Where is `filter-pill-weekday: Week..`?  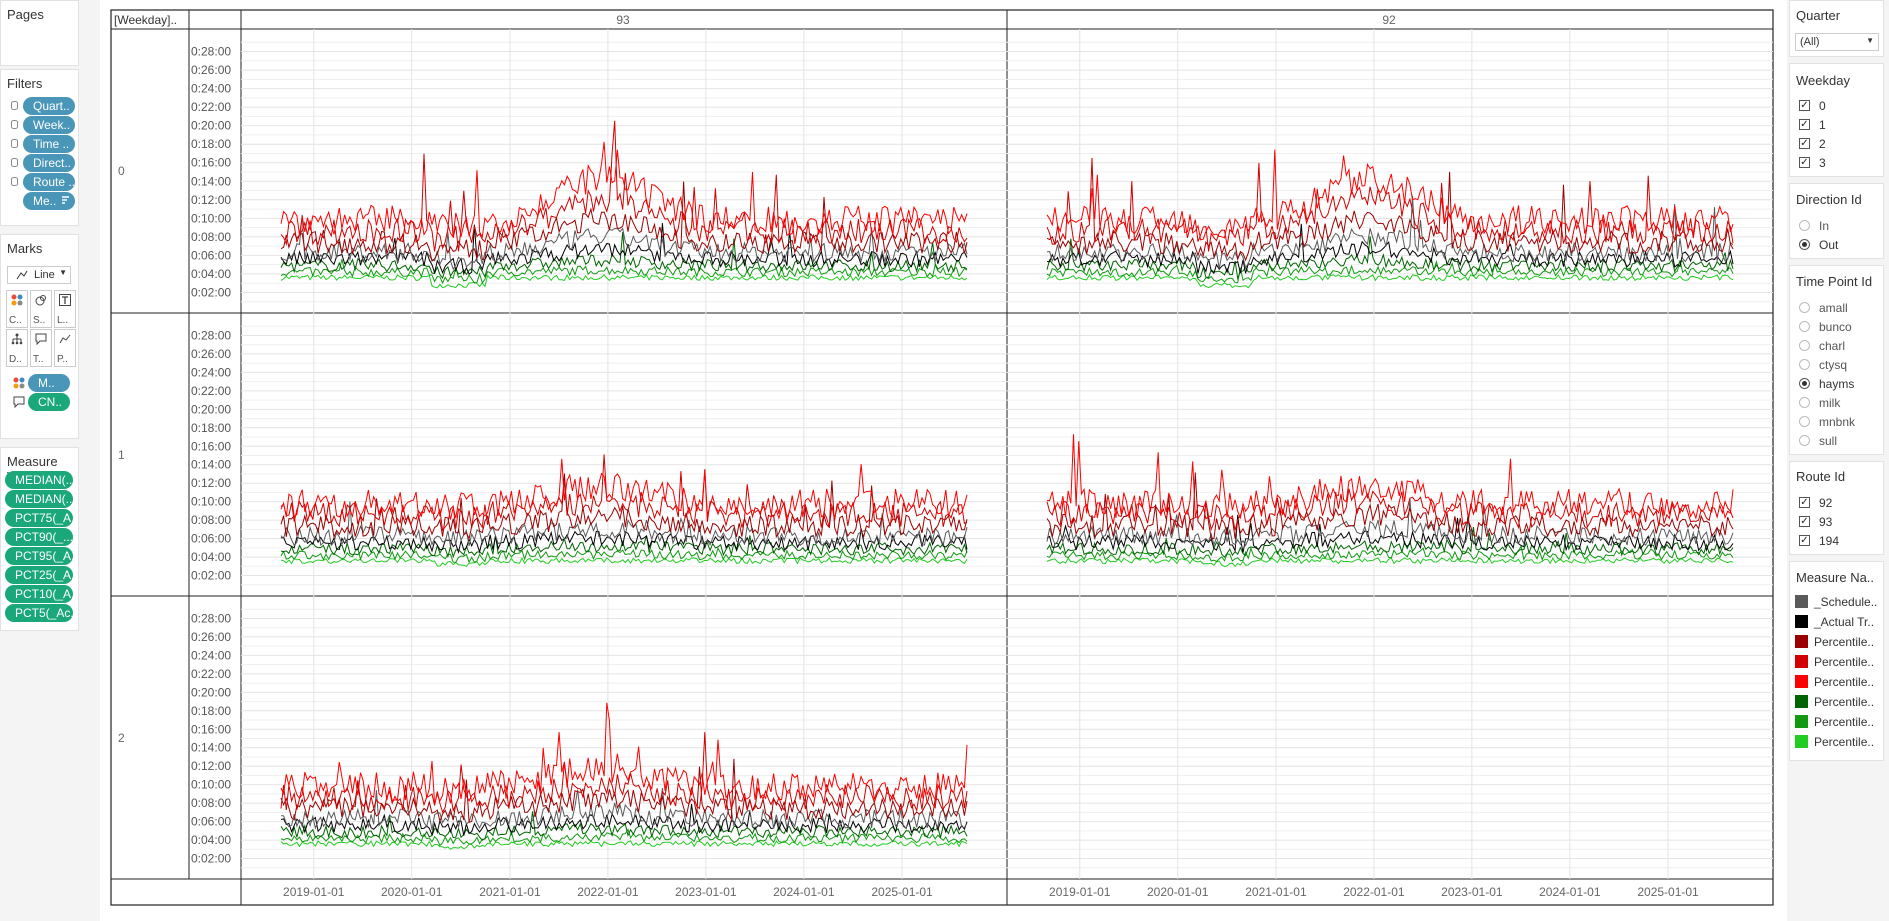
filter-pill-weekday: Week.. is located at coordinates (49, 125).